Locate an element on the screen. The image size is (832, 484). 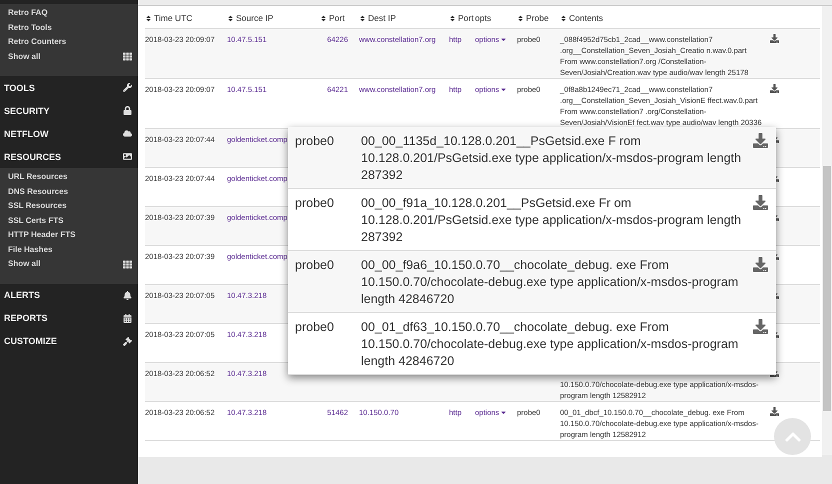
contents-cell-text: 00_00_1135d_10.128.0.201__PsGetsid.exe F rom 10.128.0.201/PsGetsid.exe type application/x-msdos-program length 287392 is located at coordinates (551, 158).